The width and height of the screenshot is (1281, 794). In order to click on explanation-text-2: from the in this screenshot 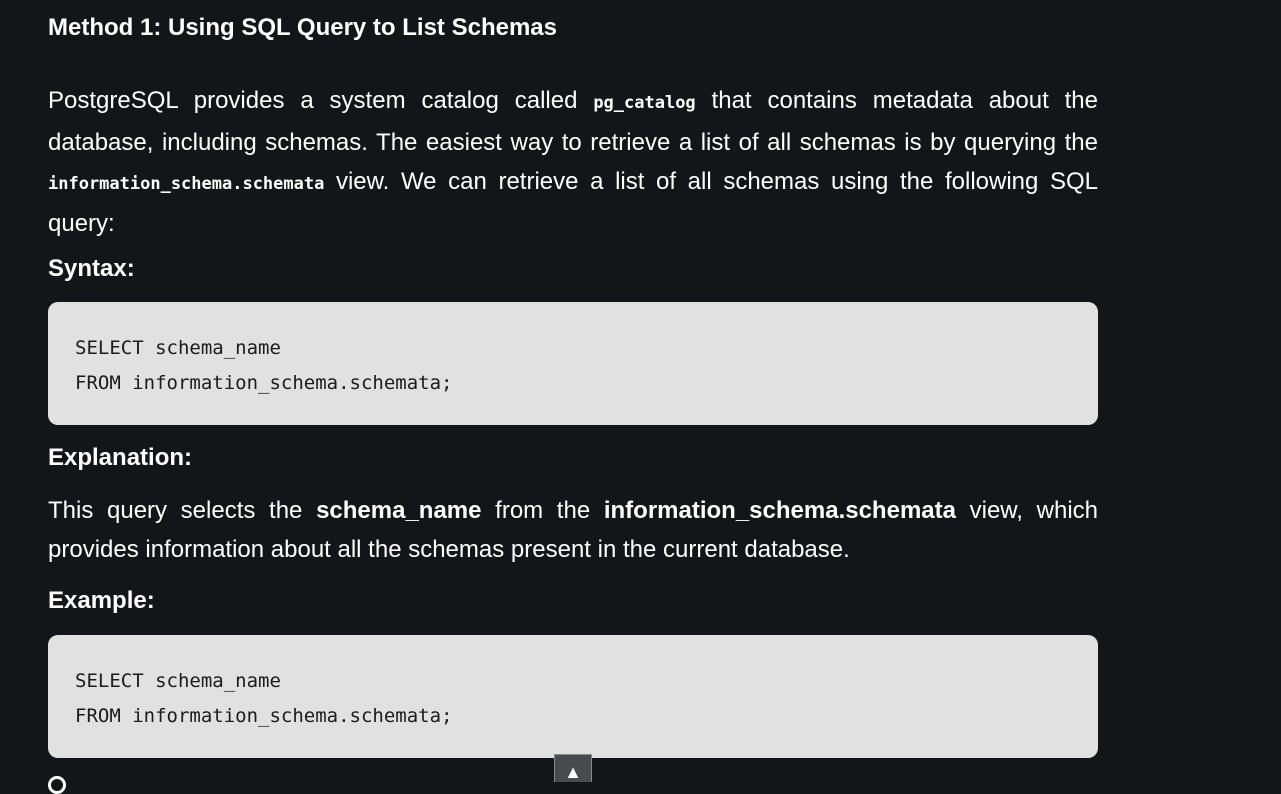, I will do `click(542, 510)`.